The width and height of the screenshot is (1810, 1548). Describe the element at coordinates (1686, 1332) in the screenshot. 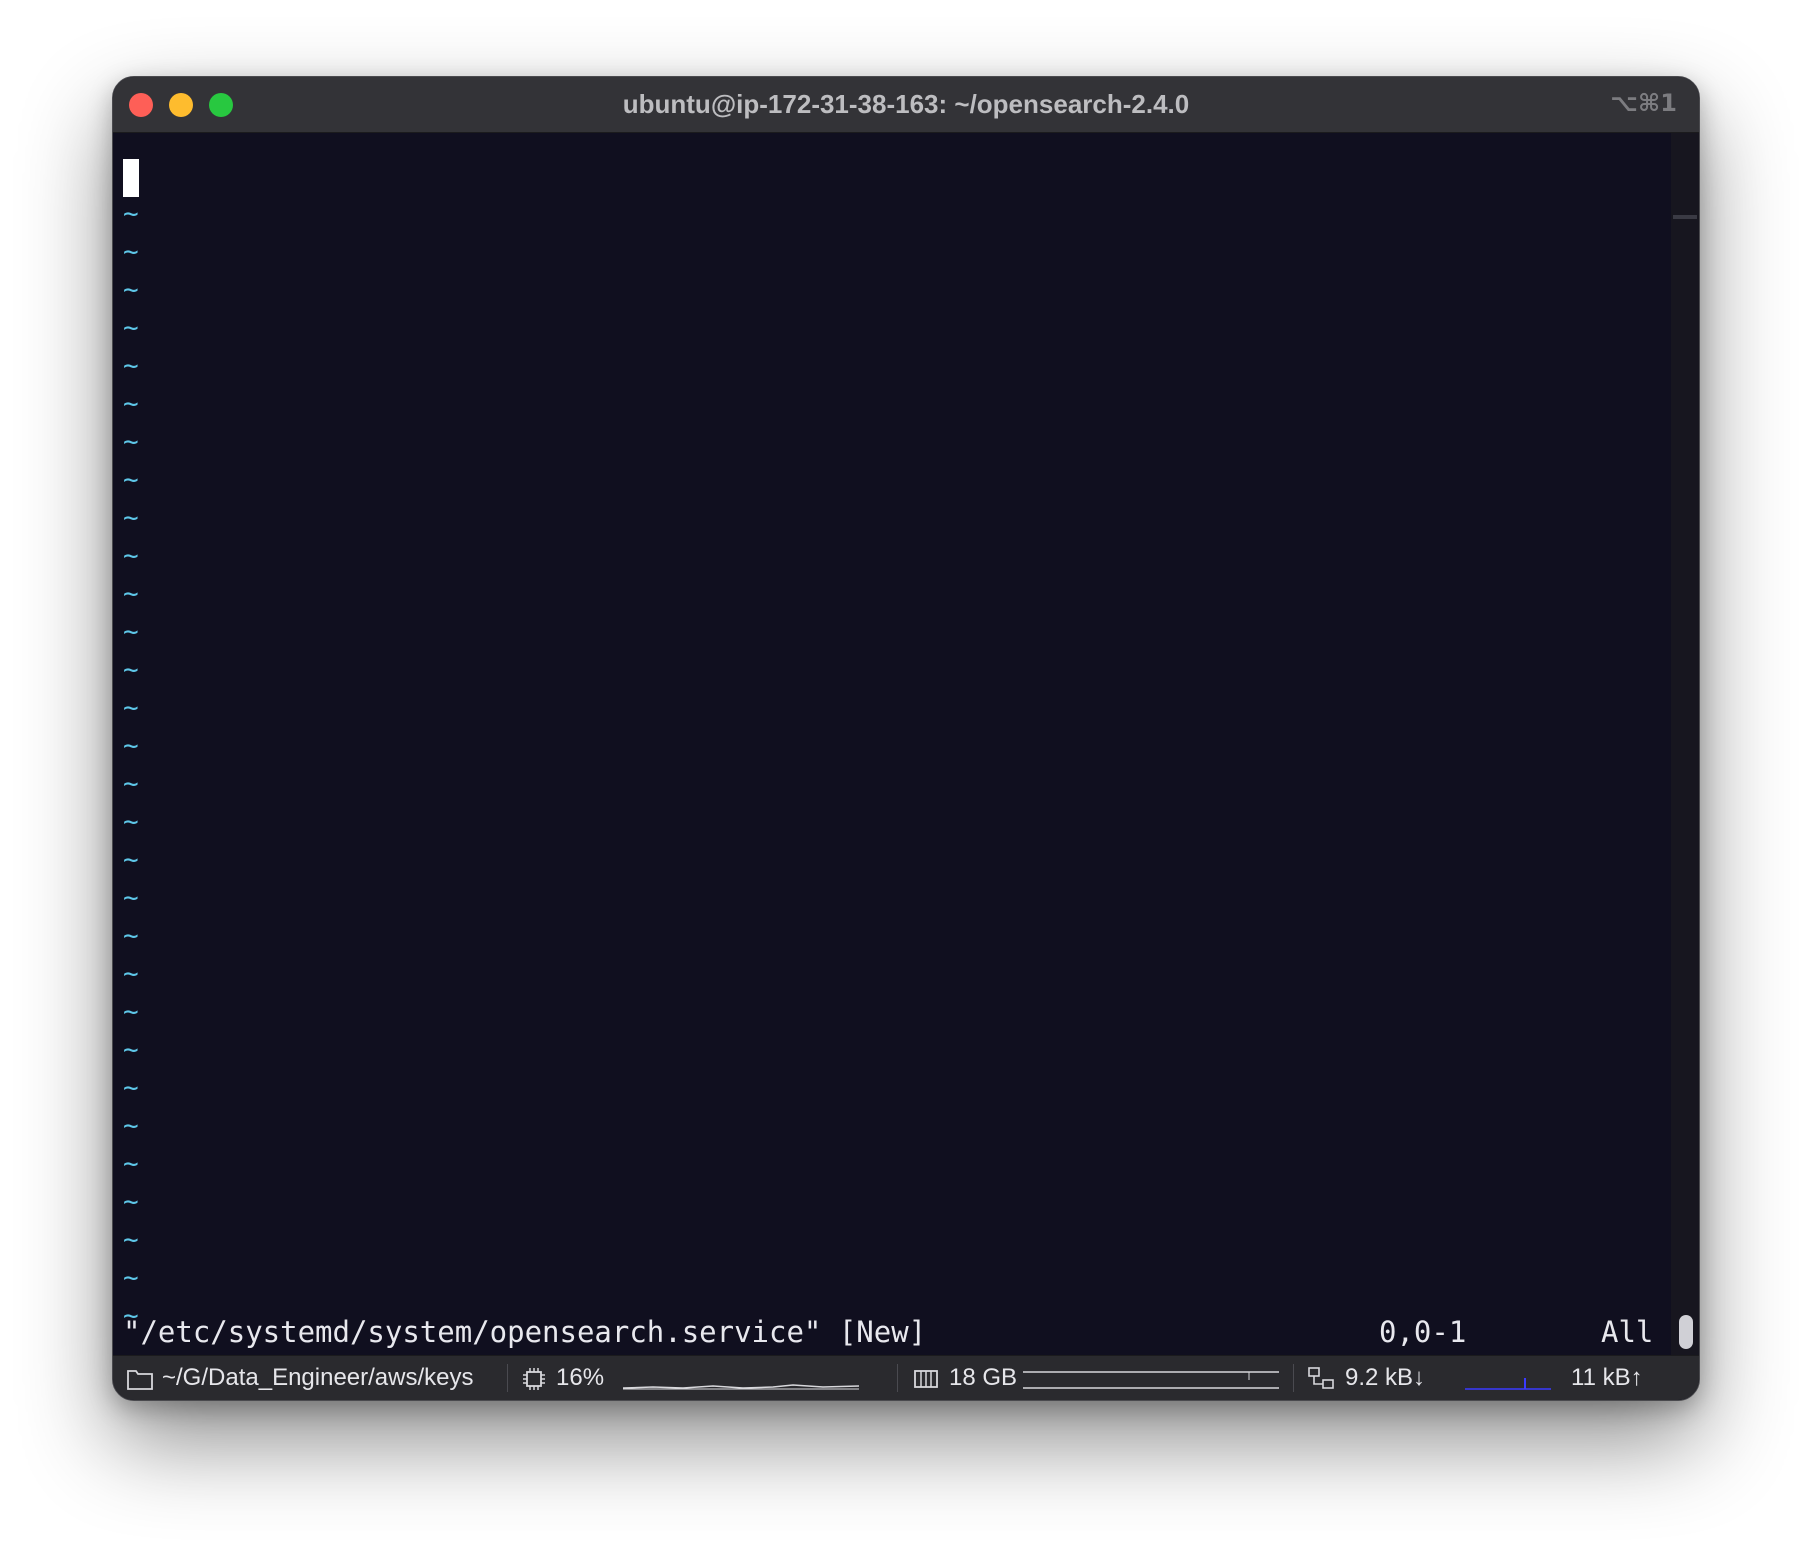

I see `scrollbar-thumb` at that location.